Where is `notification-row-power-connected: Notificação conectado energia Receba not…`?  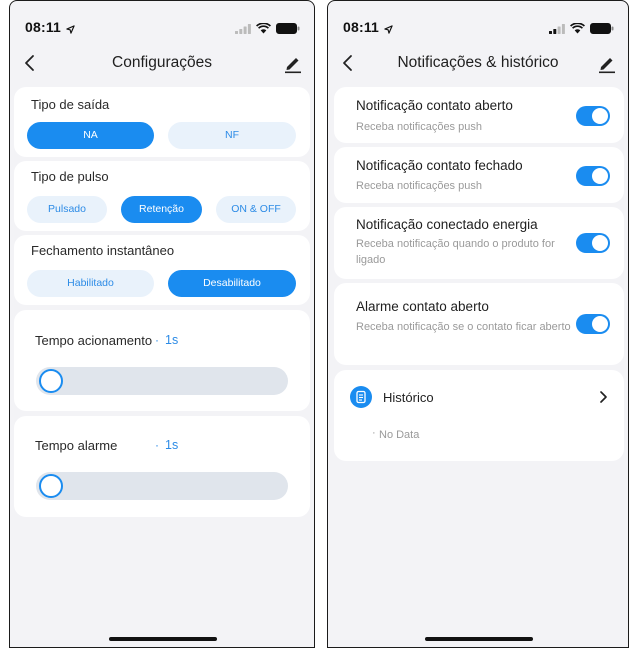
notification-row-power-connected: Notificação conectado energia Receba not… is located at coordinates (479, 243).